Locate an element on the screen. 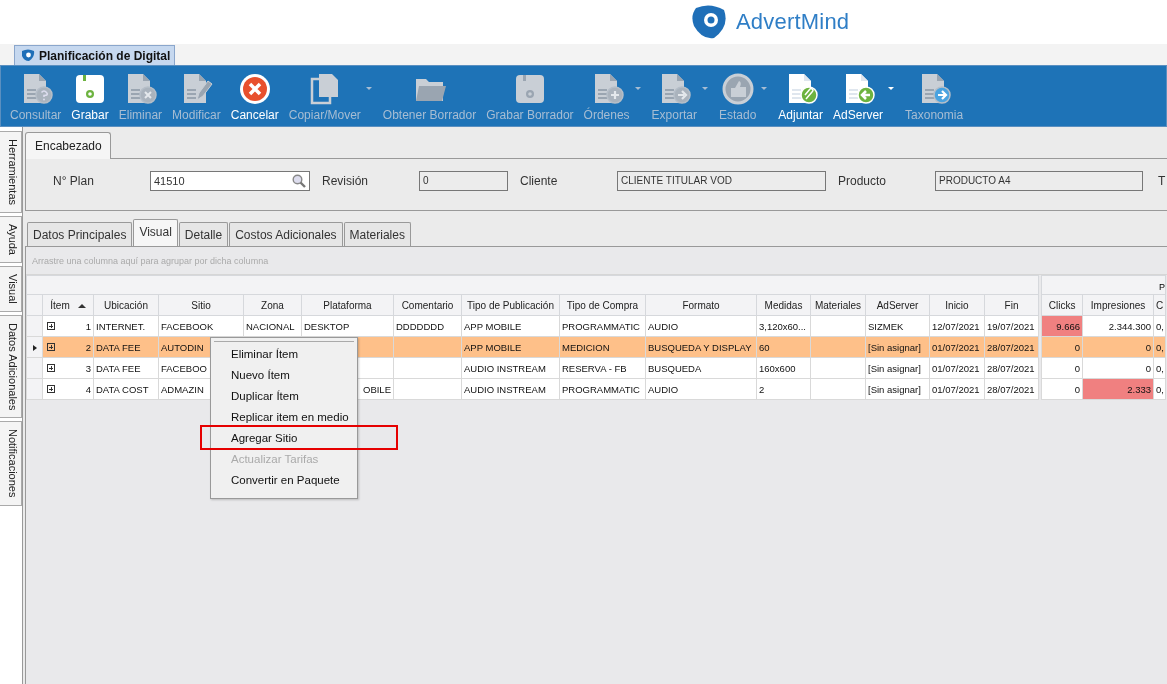 The width and height of the screenshot is (1167, 684). side-tab: Visual is located at coordinates (11, 289).